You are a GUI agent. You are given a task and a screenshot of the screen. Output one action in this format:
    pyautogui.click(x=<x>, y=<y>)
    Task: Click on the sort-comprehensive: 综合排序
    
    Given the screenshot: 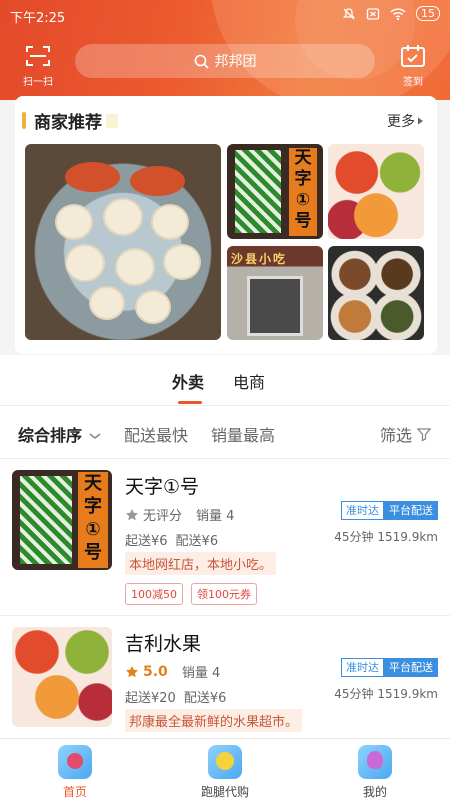 What is the action you would take?
    pyautogui.click(x=60, y=434)
    